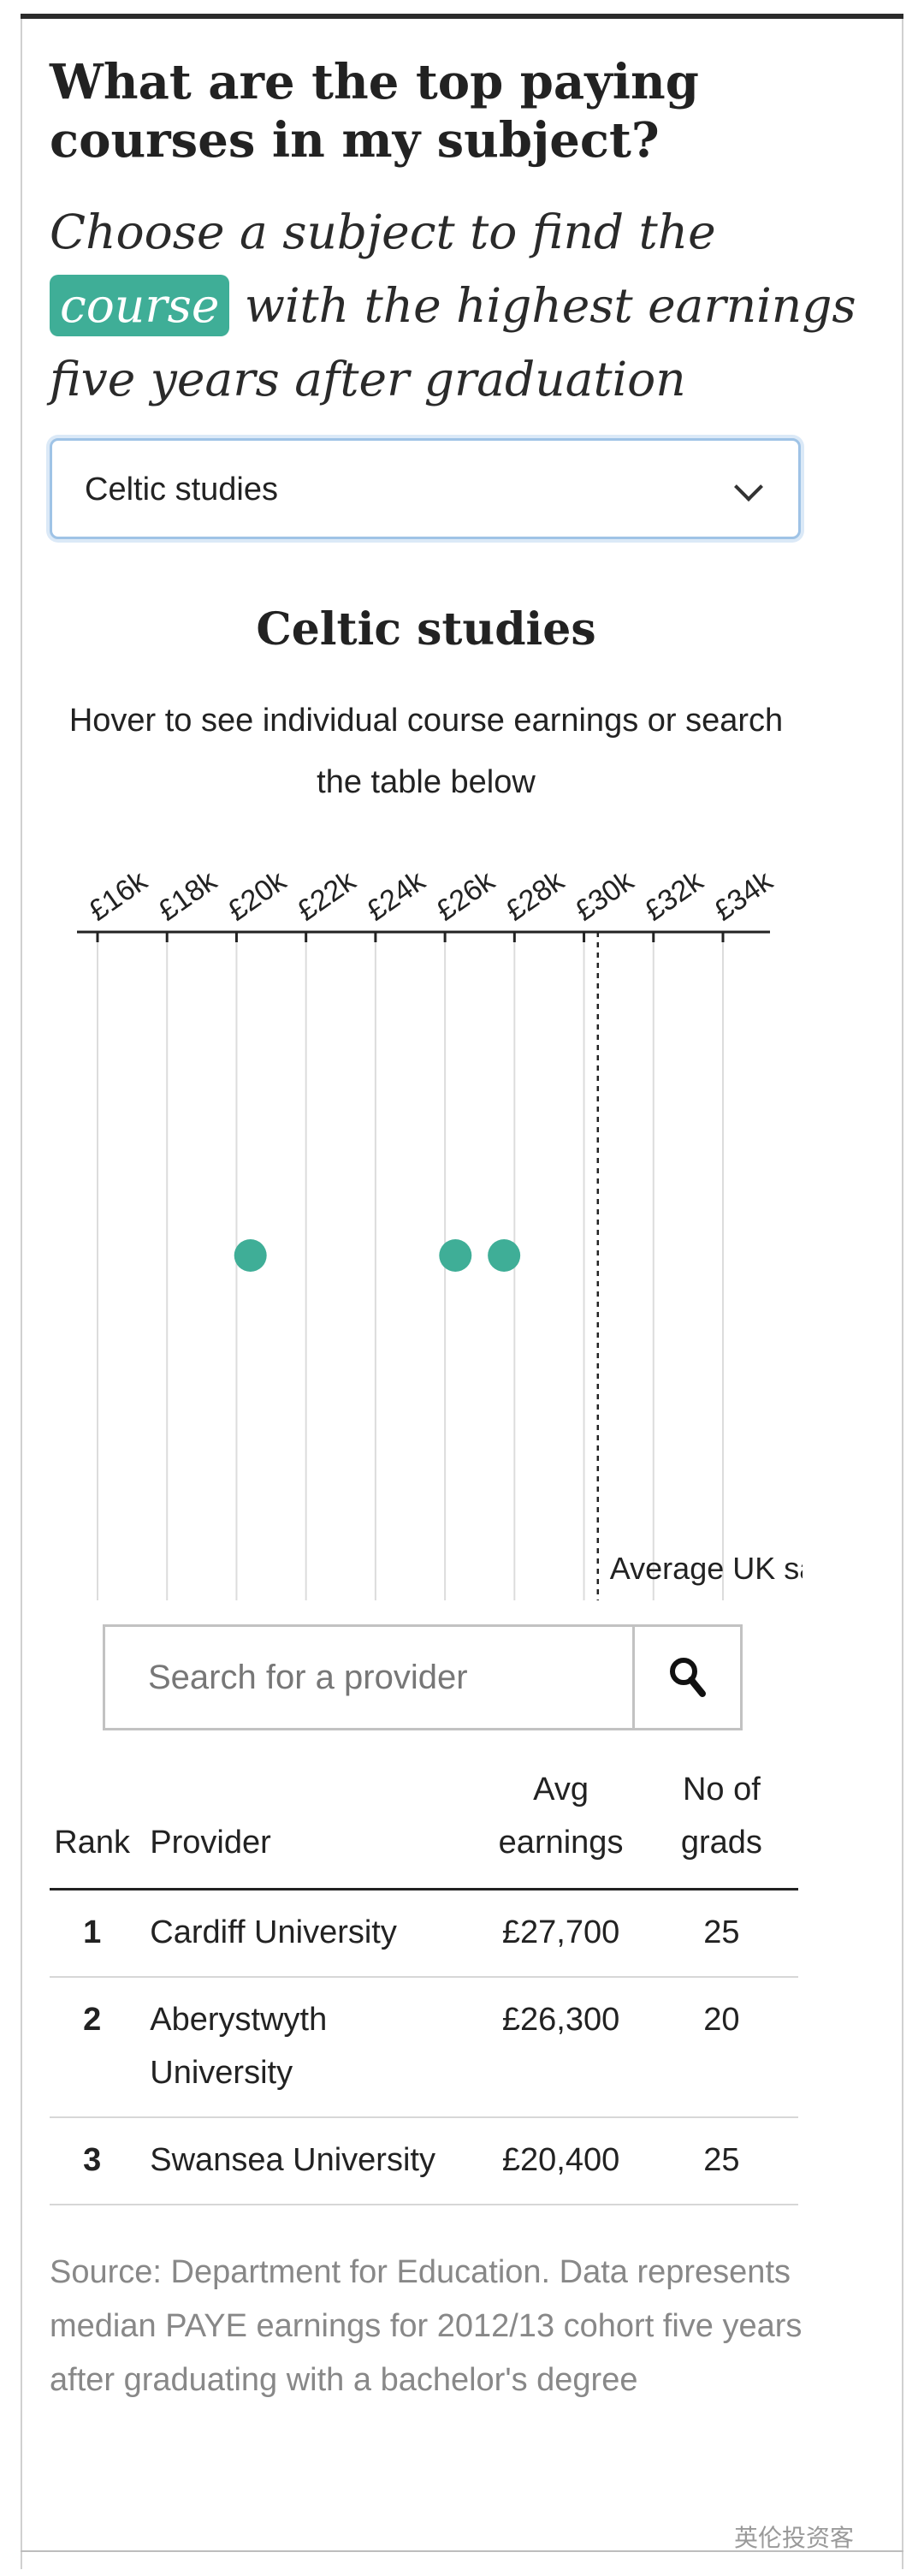  What do you see at coordinates (535, 896) in the screenshot?
I see `x-tick-label: £28k` at bounding box center [535, 896].